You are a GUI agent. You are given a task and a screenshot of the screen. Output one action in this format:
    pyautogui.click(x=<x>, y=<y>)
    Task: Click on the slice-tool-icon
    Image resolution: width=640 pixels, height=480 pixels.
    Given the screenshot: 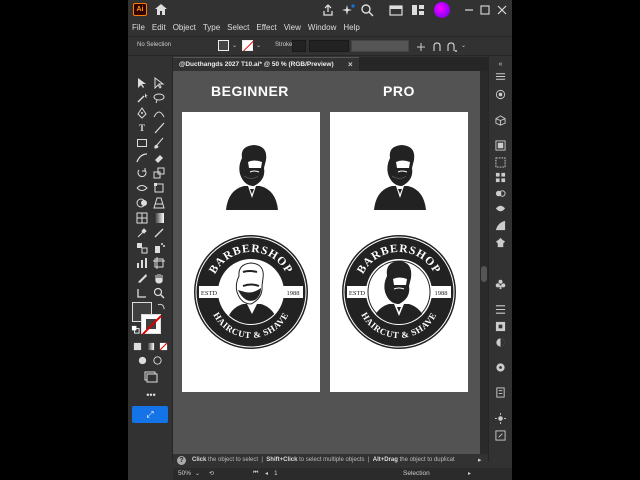 What is the action you would take?
    pyautogui.click(x=142, y=278)
    